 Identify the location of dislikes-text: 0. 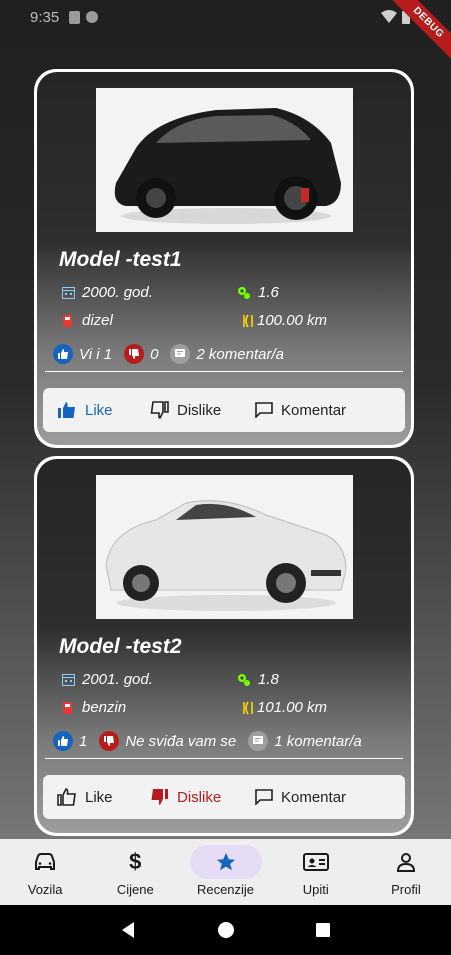
(154, 354).